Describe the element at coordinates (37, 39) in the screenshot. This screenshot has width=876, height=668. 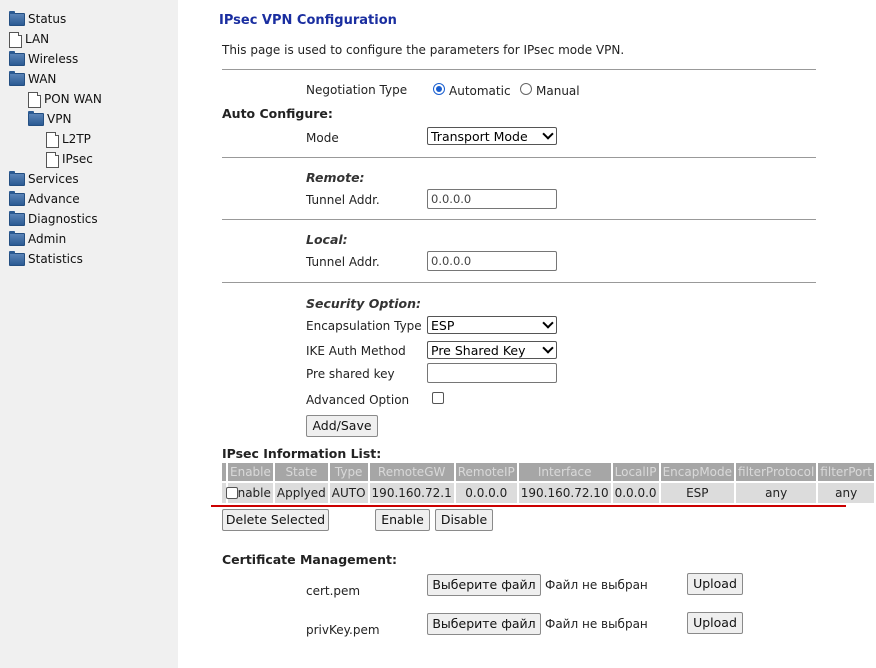
I see `sidebar-item-label: LAN` at that location.